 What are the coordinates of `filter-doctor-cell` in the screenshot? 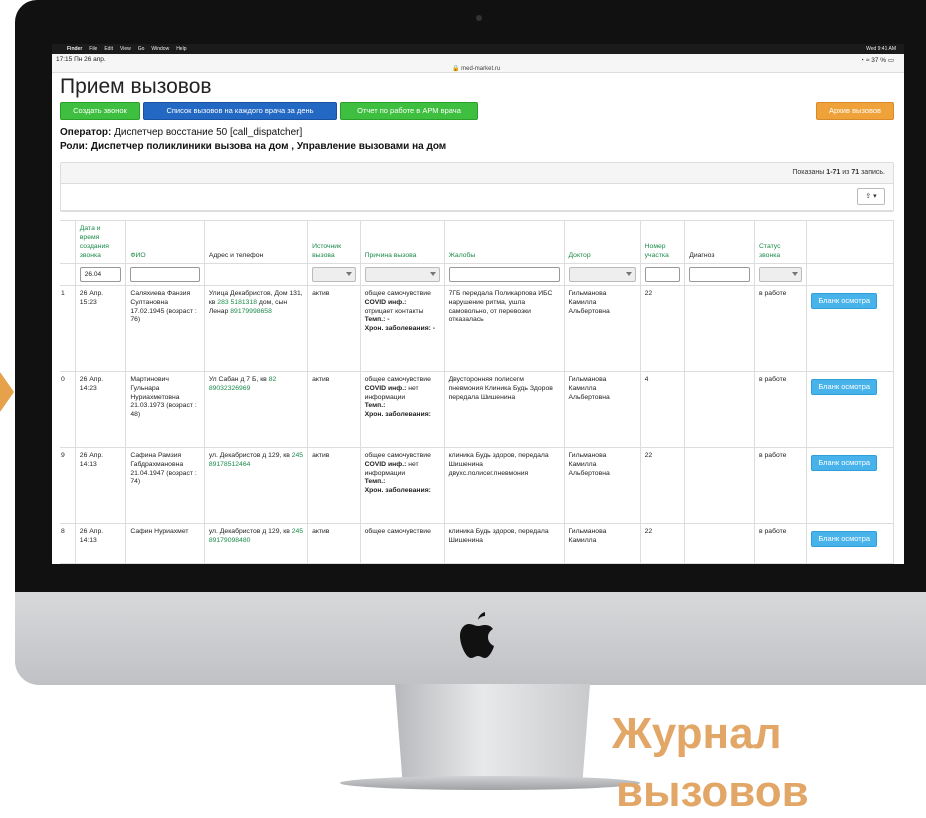 It's located at (602, 274).